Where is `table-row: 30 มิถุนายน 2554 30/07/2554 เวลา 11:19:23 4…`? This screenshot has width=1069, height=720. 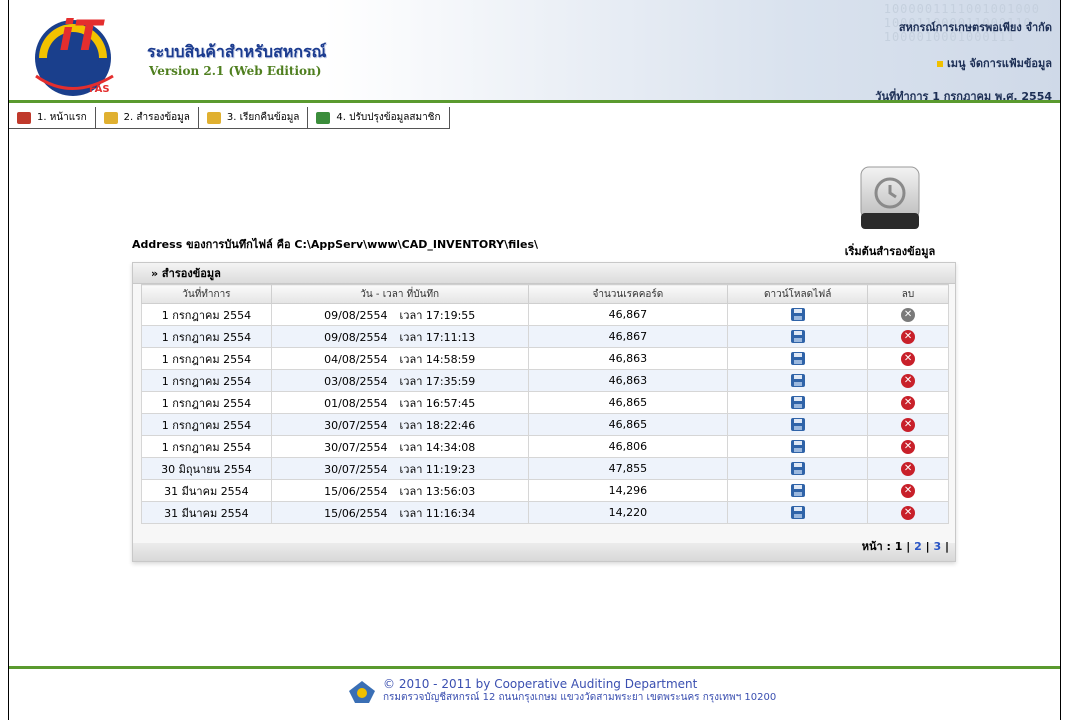
table-row: 30 มิถุนายน 2554 30/07/2554 เวลา 11:19:23 4… is located at coordinates (545, 468).